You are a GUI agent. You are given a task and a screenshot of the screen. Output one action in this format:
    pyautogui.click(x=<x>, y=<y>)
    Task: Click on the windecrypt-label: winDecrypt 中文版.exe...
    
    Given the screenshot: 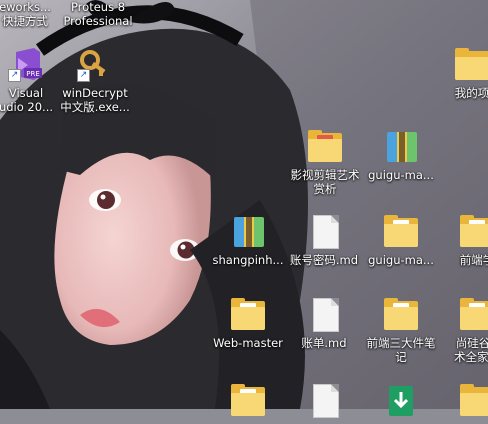 What is the action you would take?
    pyautogui.click(x=95, y=100)
    